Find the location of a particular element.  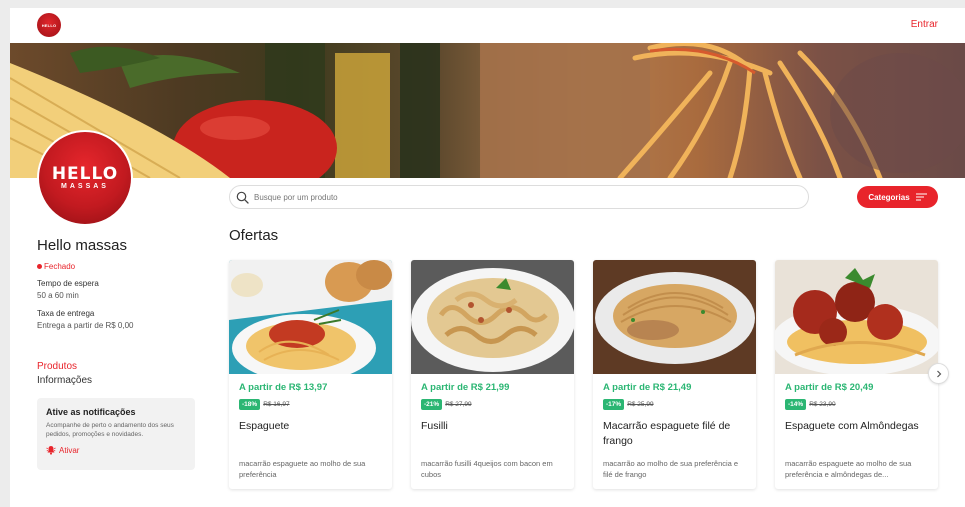

discount-badge: -17% is located at coordinates (614, 404).